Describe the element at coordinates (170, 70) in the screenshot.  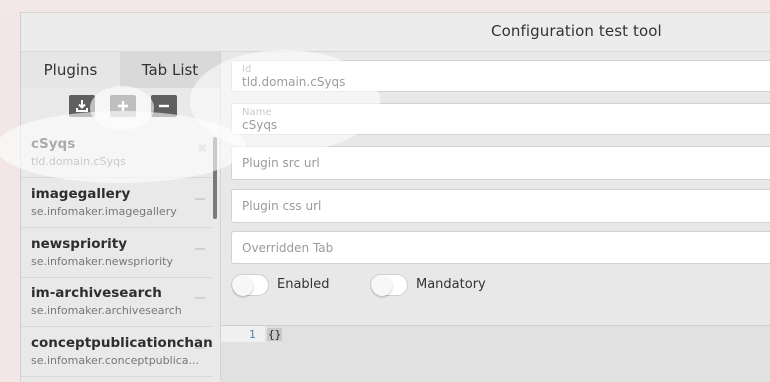
I see `tab-tab-list: Tab List` at that location.